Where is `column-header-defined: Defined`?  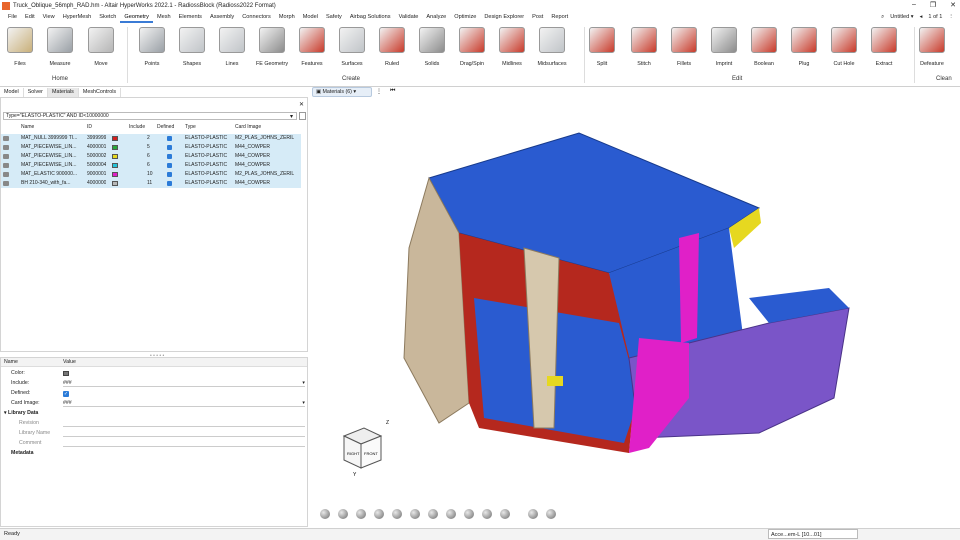
column-header-defined: Defined is located at coordinates (165, 127).